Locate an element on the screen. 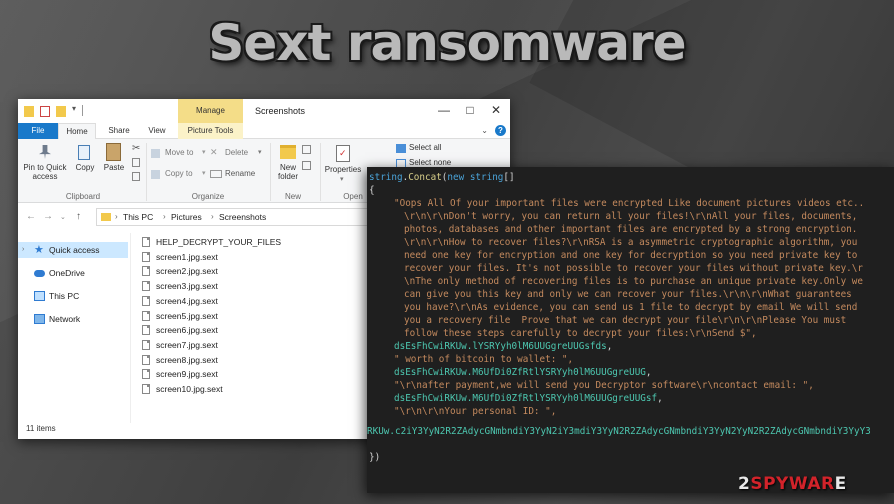 This screenshot has width=894, height=504. qa-dropdown-icon: ▾ is located at coordinates (74, 108).